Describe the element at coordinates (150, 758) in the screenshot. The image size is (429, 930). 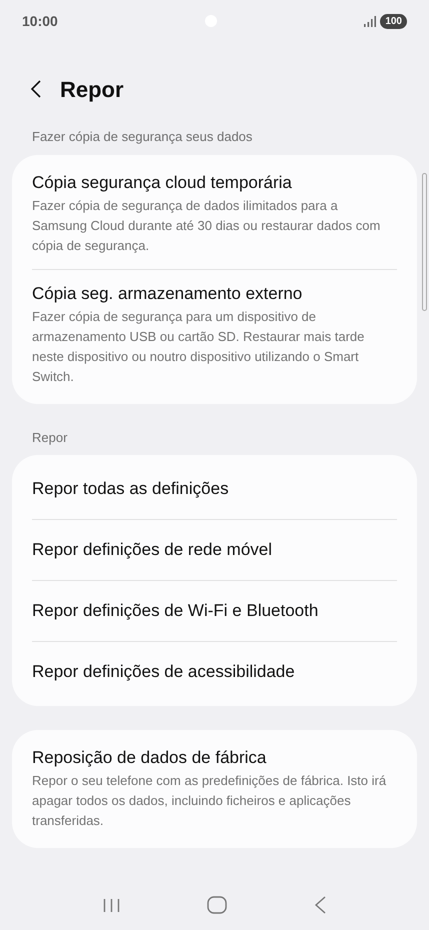
I see `item-title: Reposição de dados de fábrica` at that location.